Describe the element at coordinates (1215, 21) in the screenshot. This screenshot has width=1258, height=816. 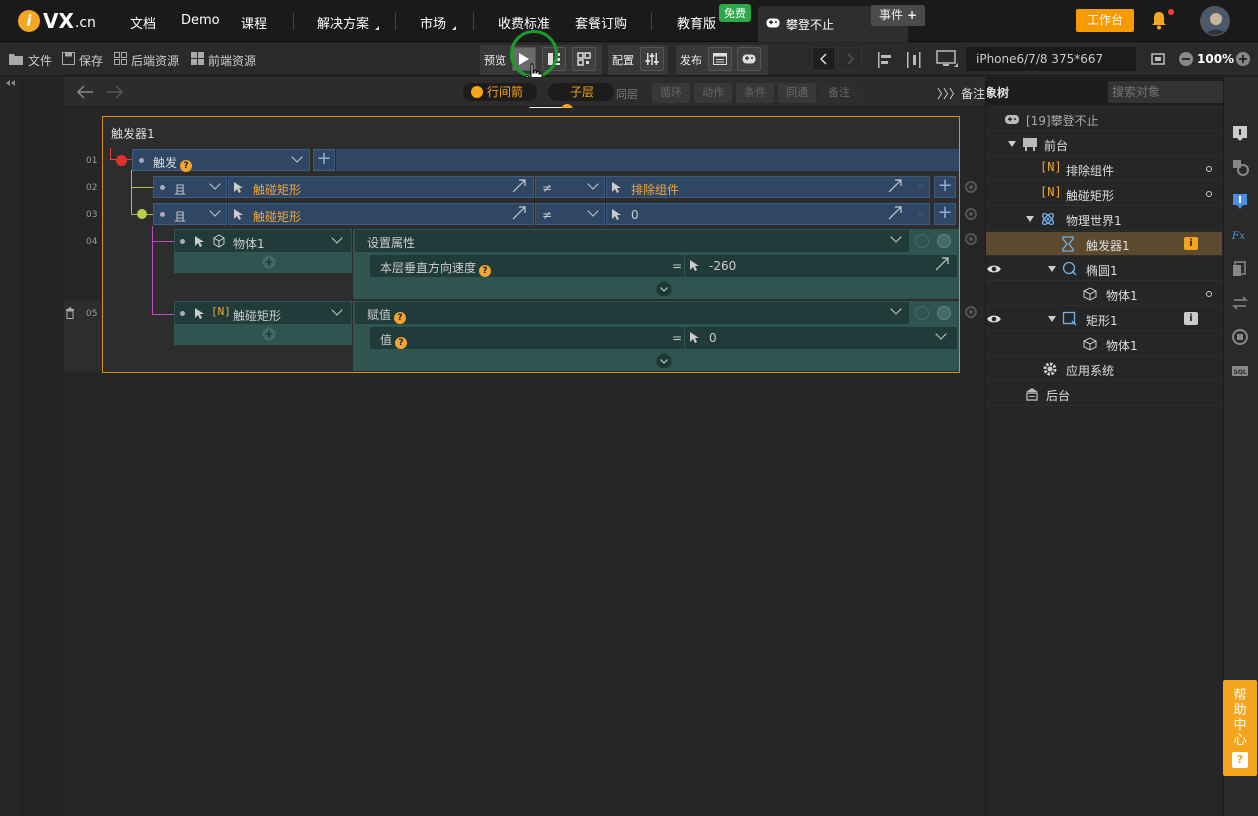
I see `avatar` at that location.